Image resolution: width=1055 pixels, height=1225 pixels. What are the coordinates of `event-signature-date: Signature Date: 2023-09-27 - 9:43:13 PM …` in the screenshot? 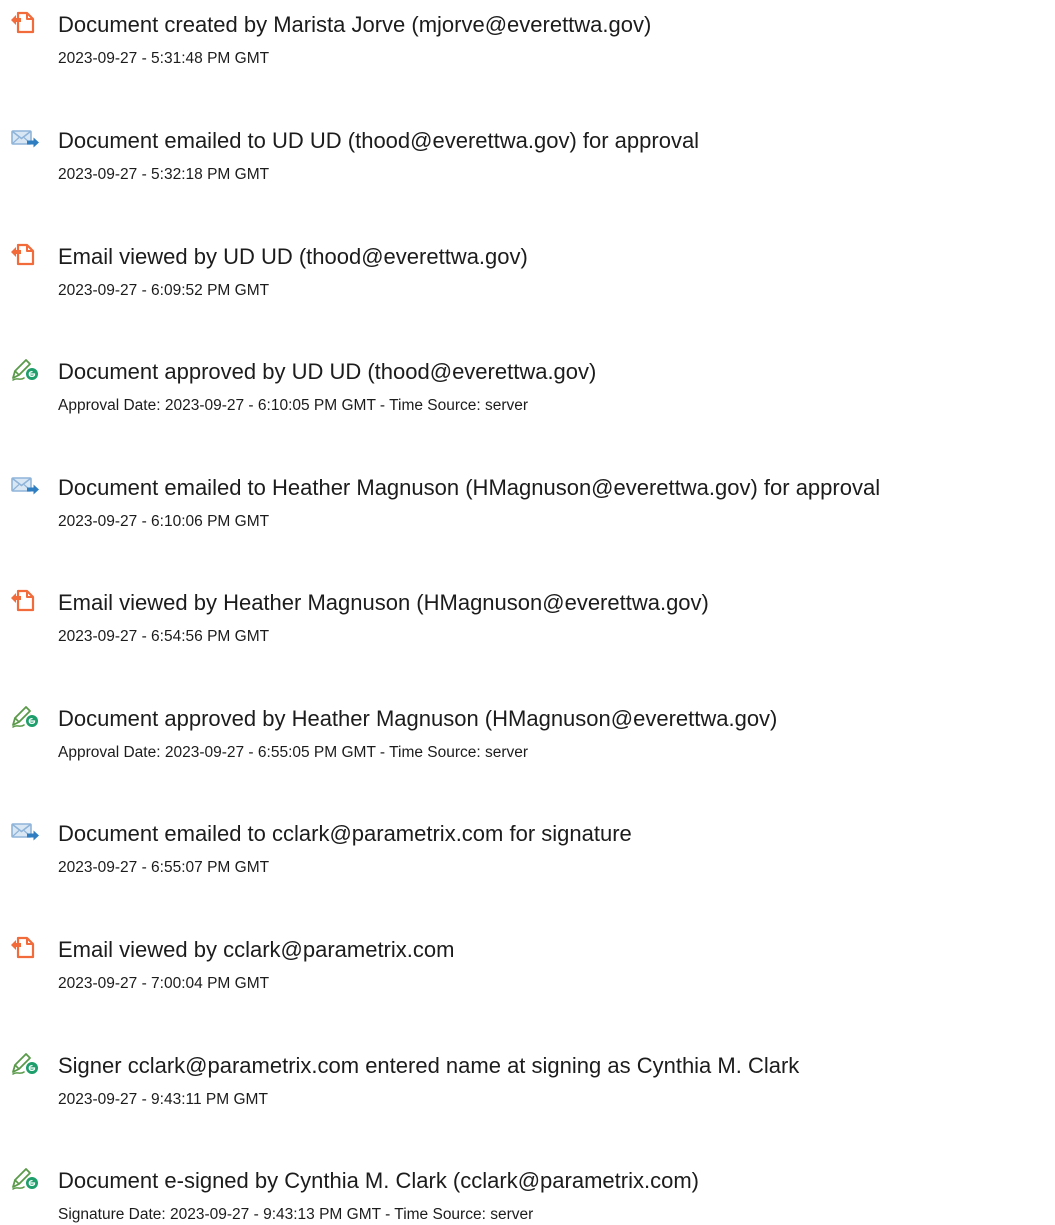 It's located at (296, 1214).